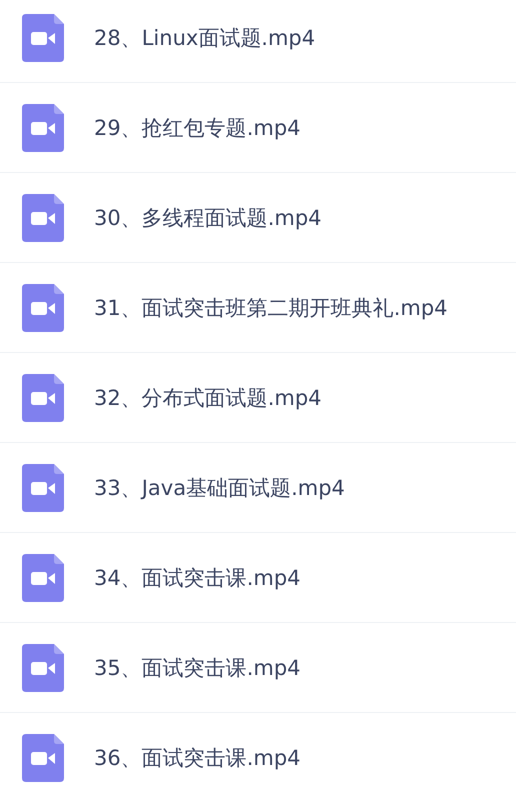 This screenshot has width=516, height=790. What do you see at coordinates (197, 668) in the screenshot?
I see `file-name: 35、面试突击课.mp4` at bounding box center [197, 668].